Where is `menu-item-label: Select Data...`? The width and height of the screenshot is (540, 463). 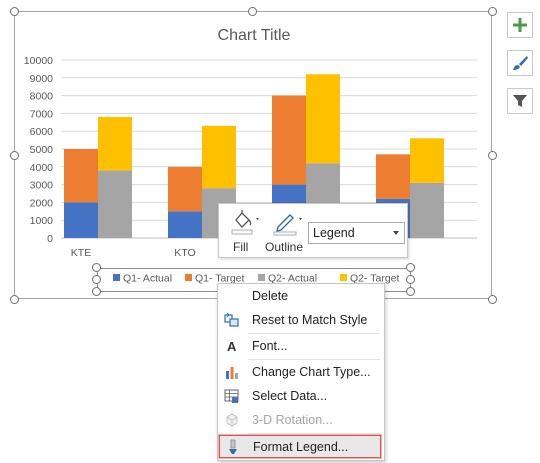
menu-item-label: Select Data... is located at coordinates (290, 396).